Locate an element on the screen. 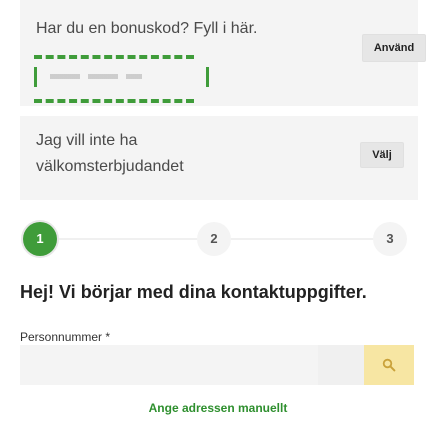 The height and width of the screenshot is (437, 436). highlight-border-left is located at coordinates (35, 77).